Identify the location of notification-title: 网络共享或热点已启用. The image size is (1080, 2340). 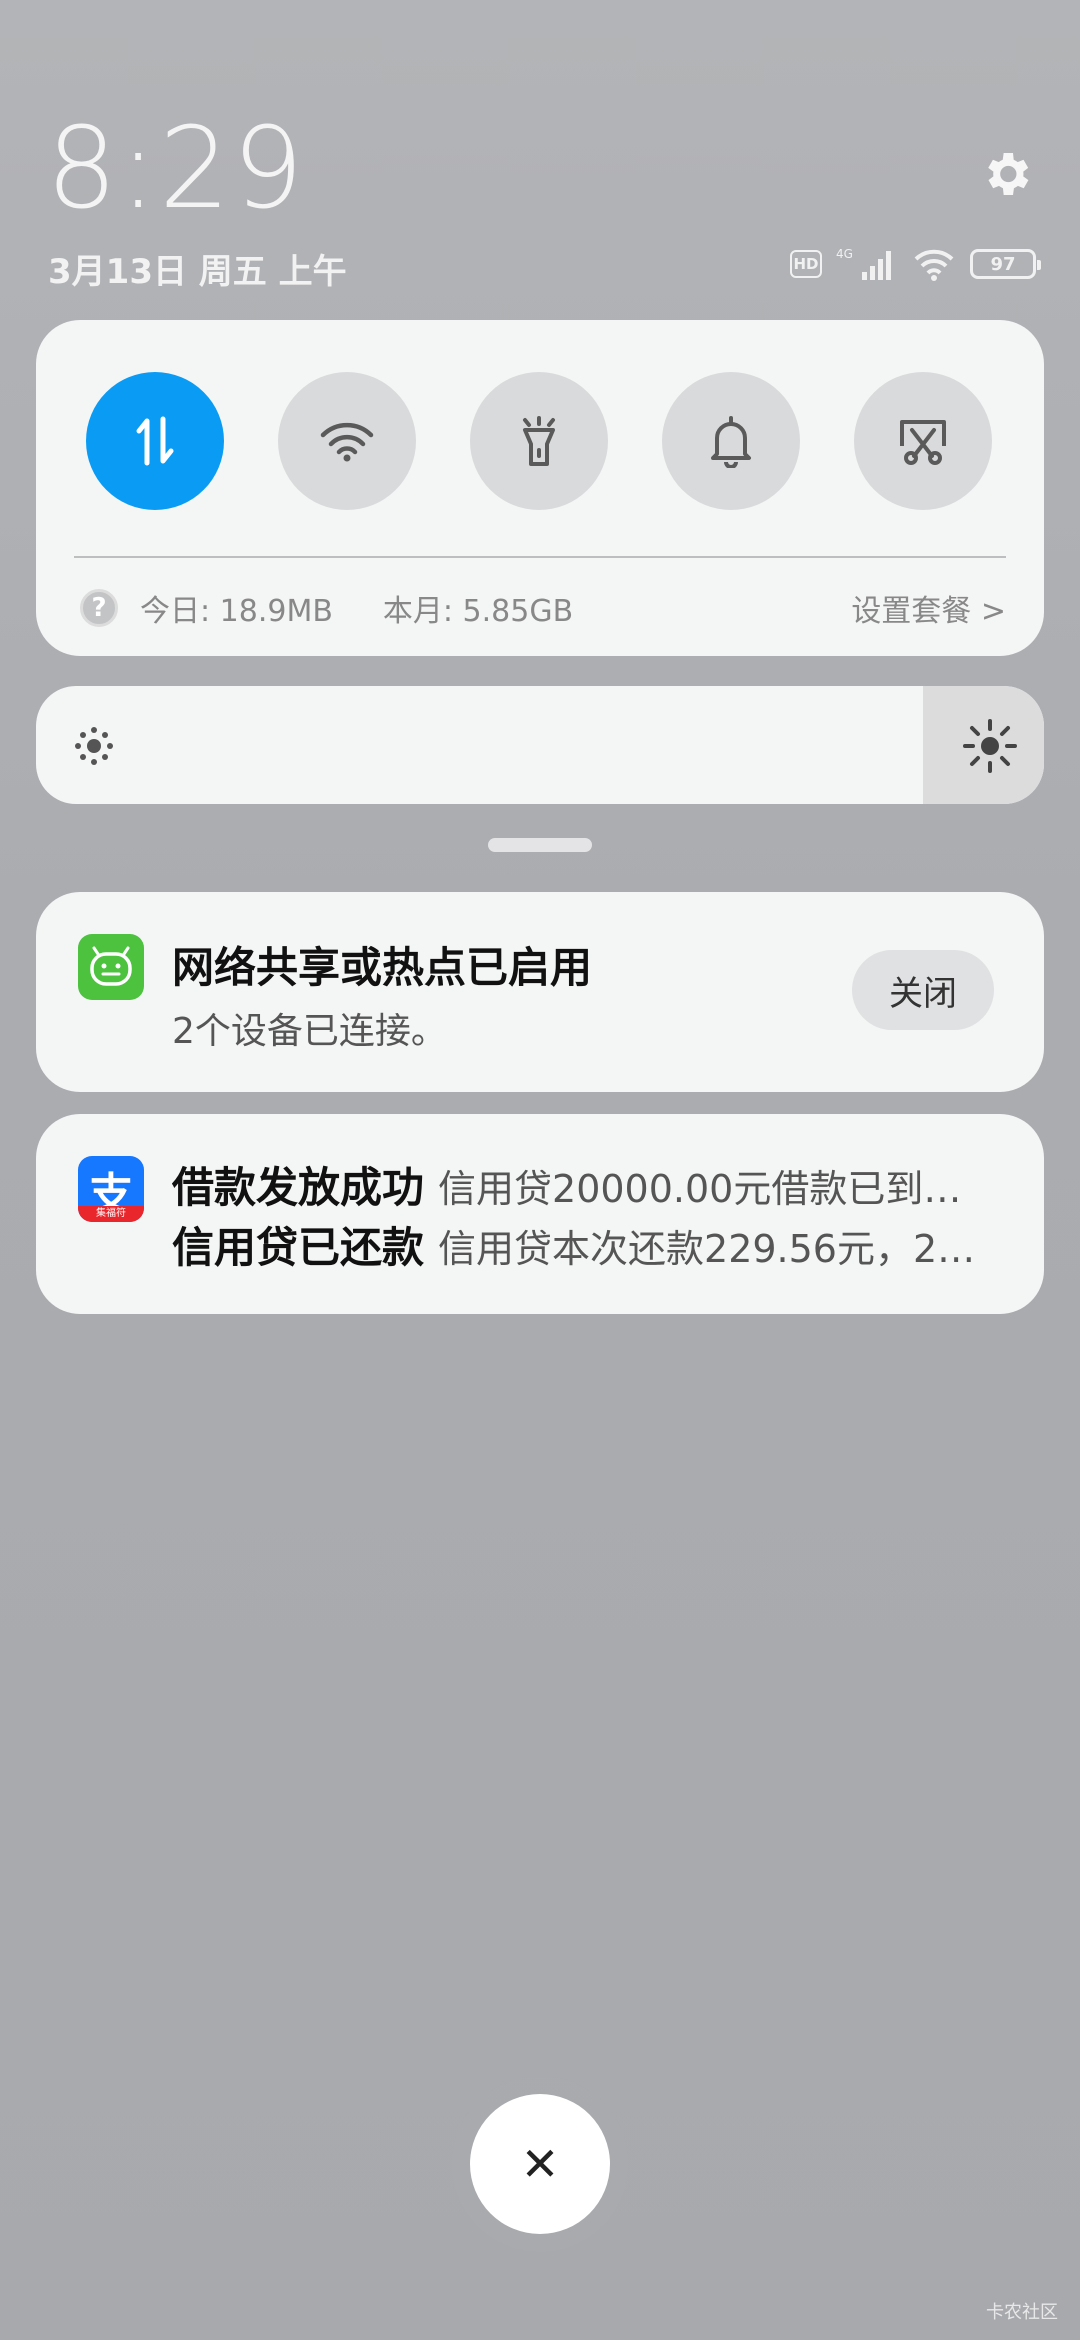
(382, 967).